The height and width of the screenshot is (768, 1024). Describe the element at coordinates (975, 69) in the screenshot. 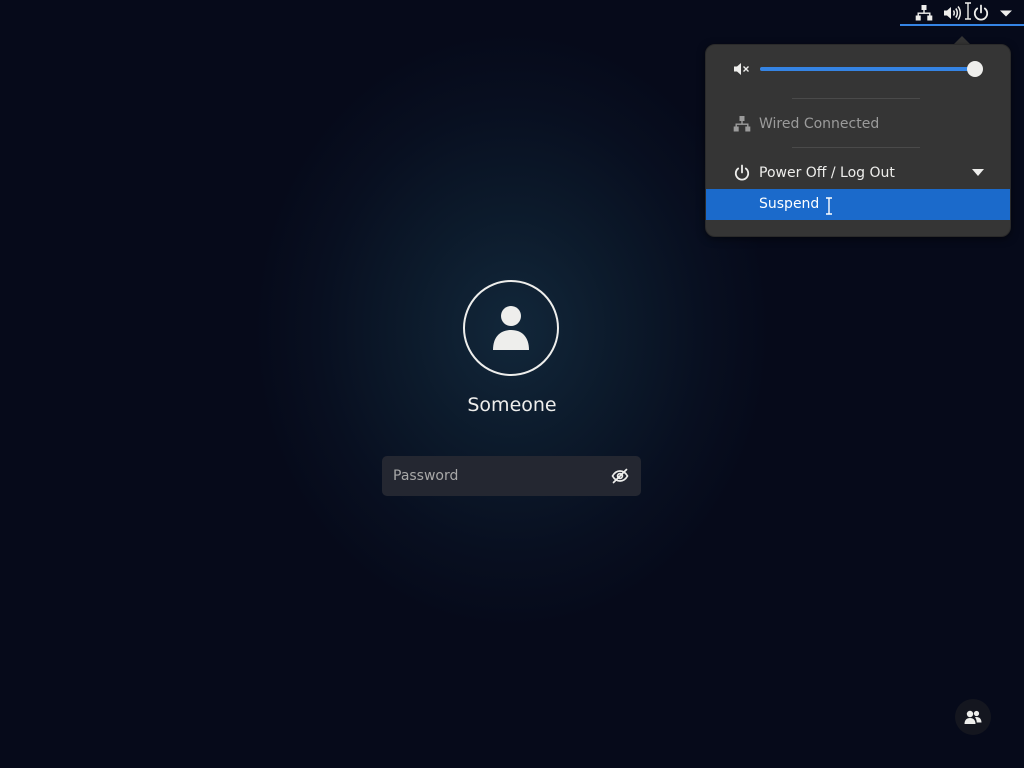

I see `volume-slider-knob` at that location.